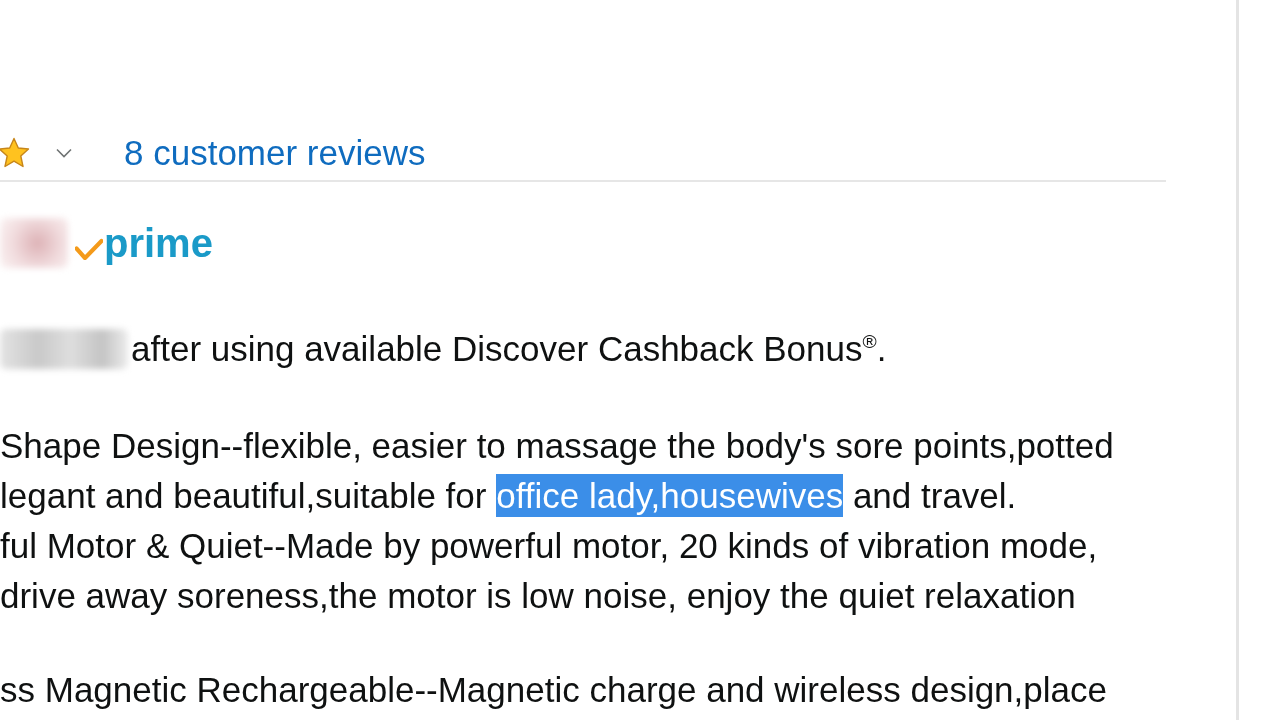  Describe the element at coordinates (34, 243) in the screenshot. I see `blurred-block` at that location.